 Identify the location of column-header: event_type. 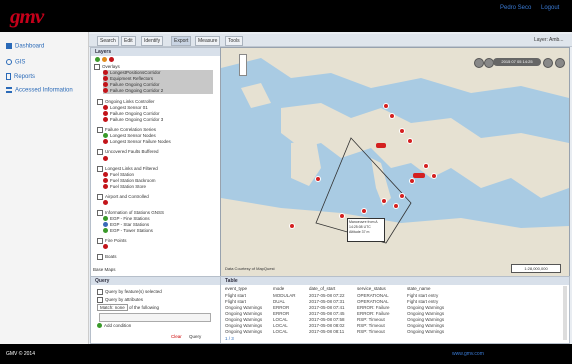
(236, 288).